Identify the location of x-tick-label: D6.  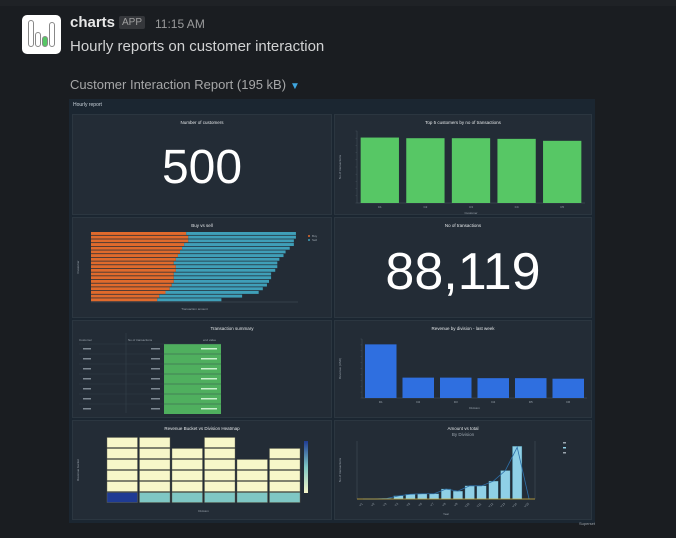
(568, 402).